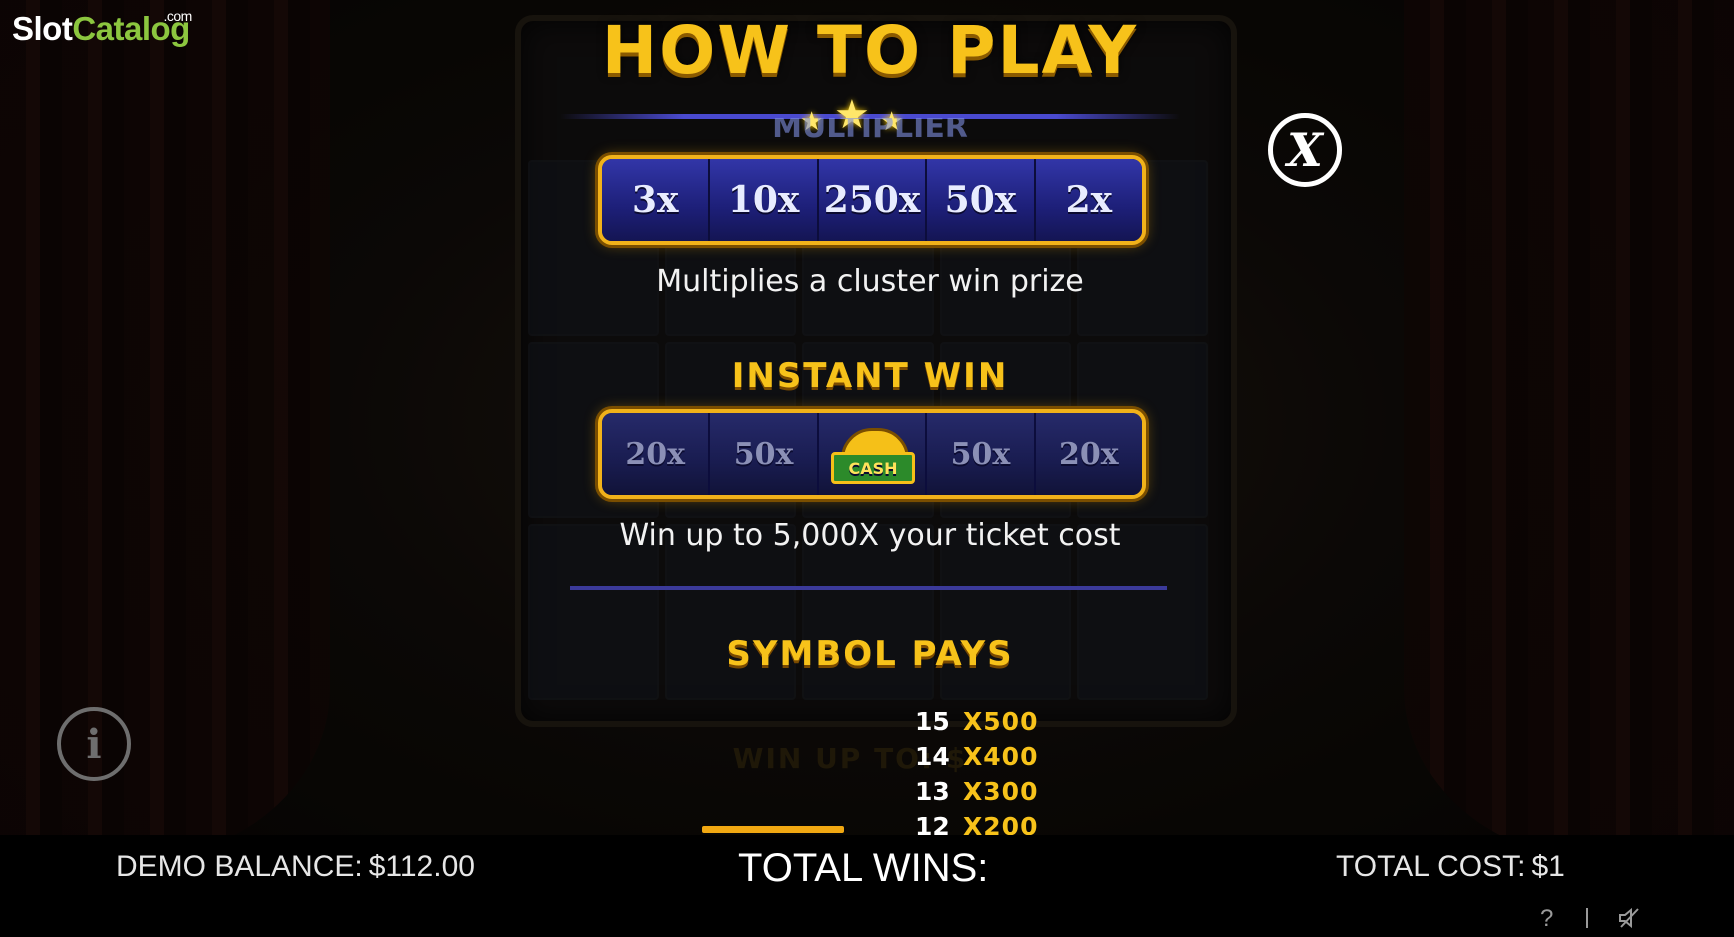 Image resolution: width=1734 pixels, height=937 pixels. What do you see at coordinates (773, 829) in the screenshot?
I see `symbol-pays-bar` at bounding box center [773, 829].